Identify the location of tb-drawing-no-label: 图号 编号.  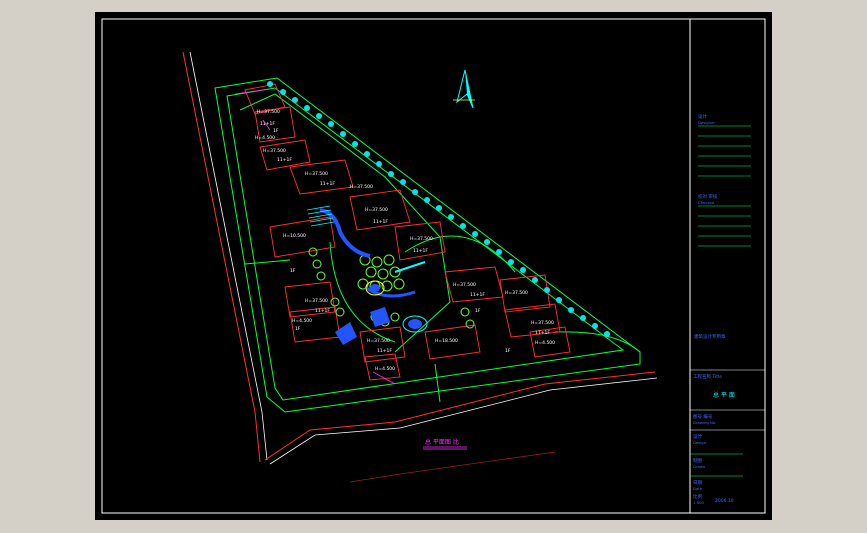
(703, 416).